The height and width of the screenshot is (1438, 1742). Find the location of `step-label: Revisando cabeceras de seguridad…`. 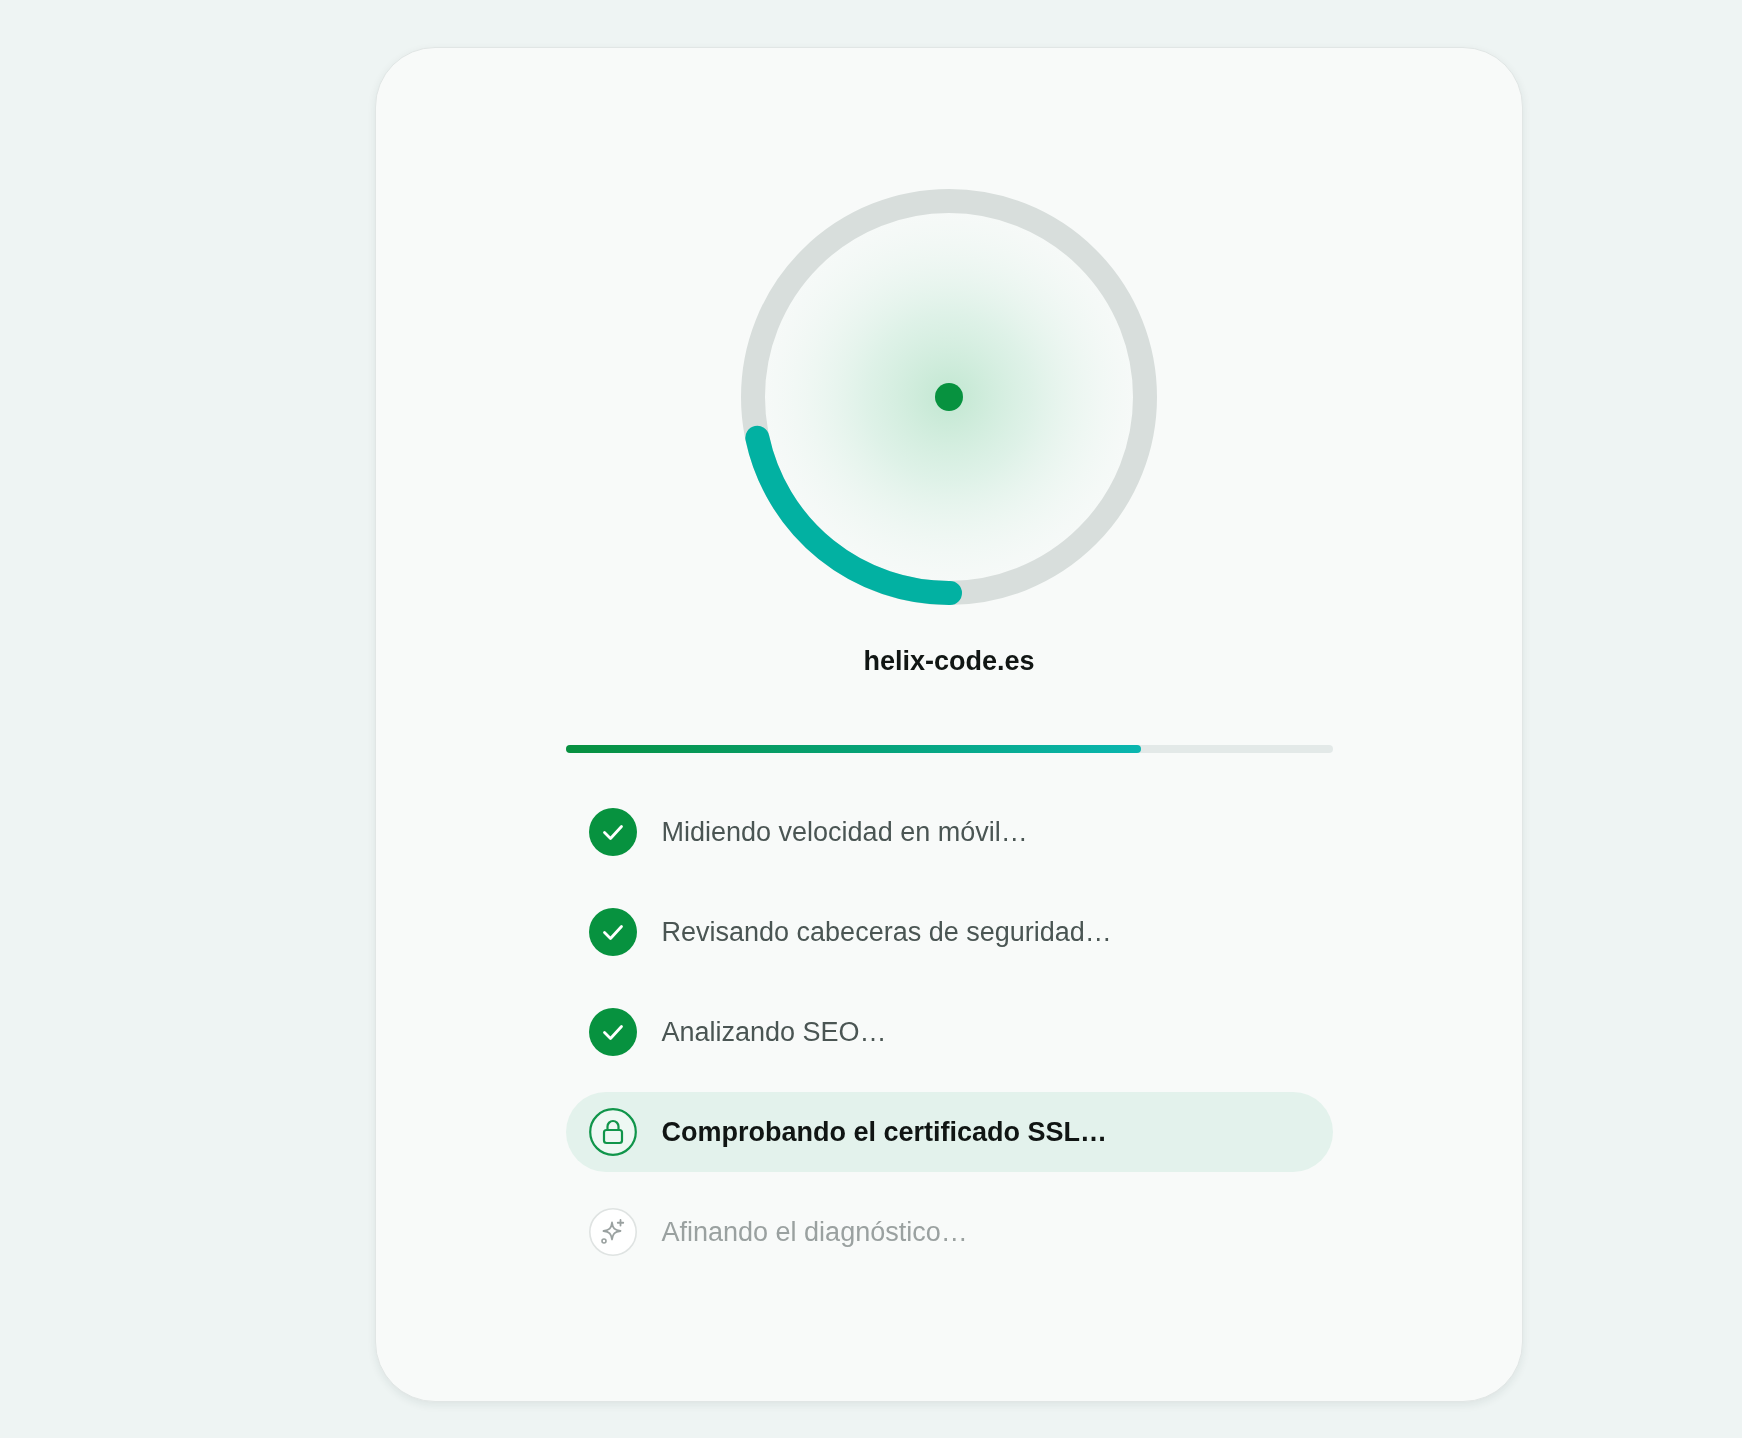

step-label: Revisando cabeceras de seguridad… is located at coordinates (886, 932).